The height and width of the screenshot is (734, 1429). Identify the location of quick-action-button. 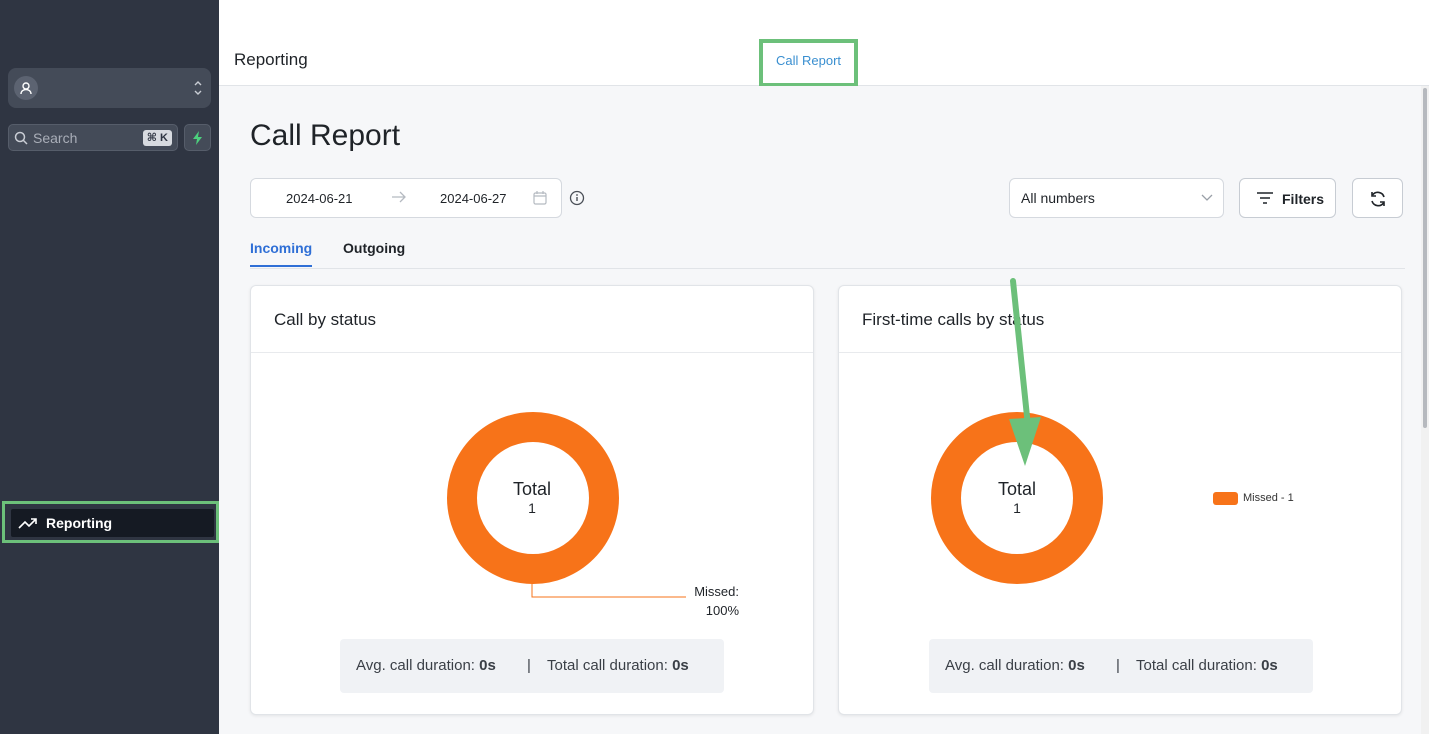
(197, 137).